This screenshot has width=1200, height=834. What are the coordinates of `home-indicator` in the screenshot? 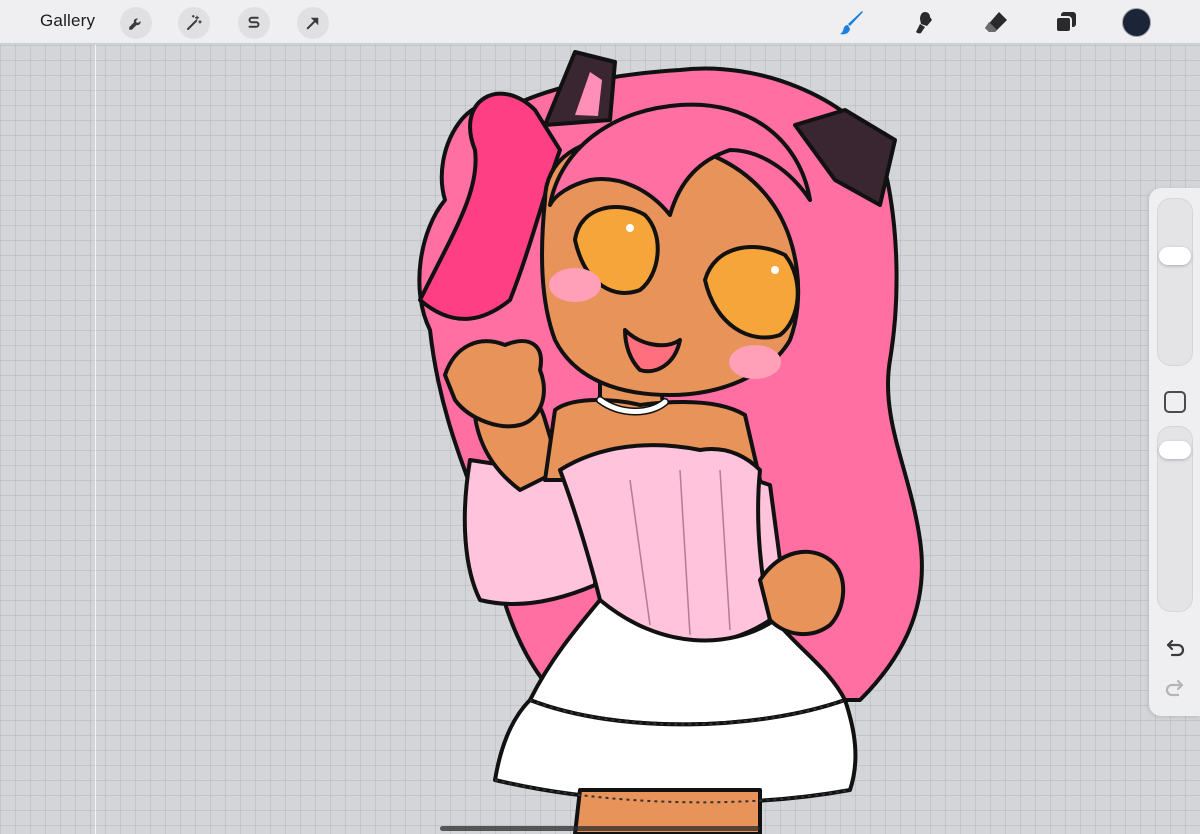 It's located at (600, 828).